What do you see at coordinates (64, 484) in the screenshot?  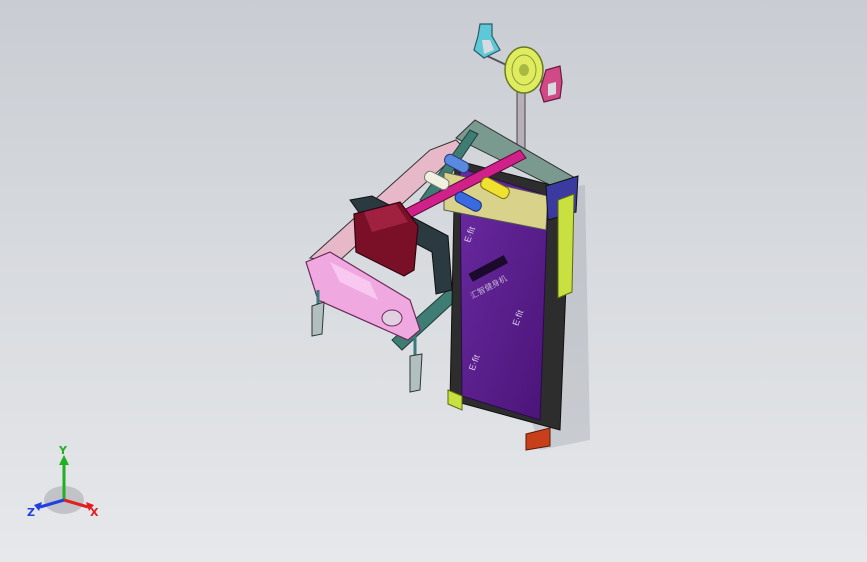 I see `axis-triad: Y X Z` at bounding box center [64, 484].